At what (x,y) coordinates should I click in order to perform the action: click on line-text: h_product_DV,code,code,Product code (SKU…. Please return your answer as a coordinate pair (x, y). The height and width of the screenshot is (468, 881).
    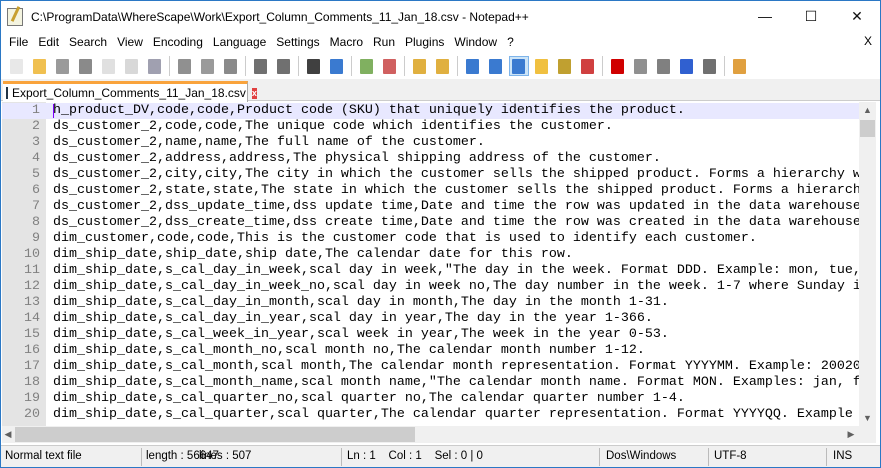
    Looking at the image, I should click on (369, 110).